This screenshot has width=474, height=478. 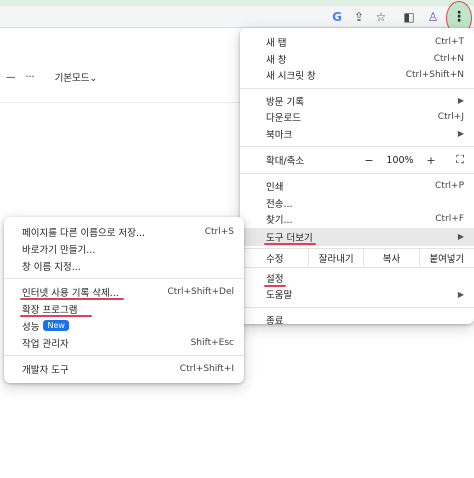 I want to click on menu-item-shortcut: Ctrl+F, so click(x=449, y=219).